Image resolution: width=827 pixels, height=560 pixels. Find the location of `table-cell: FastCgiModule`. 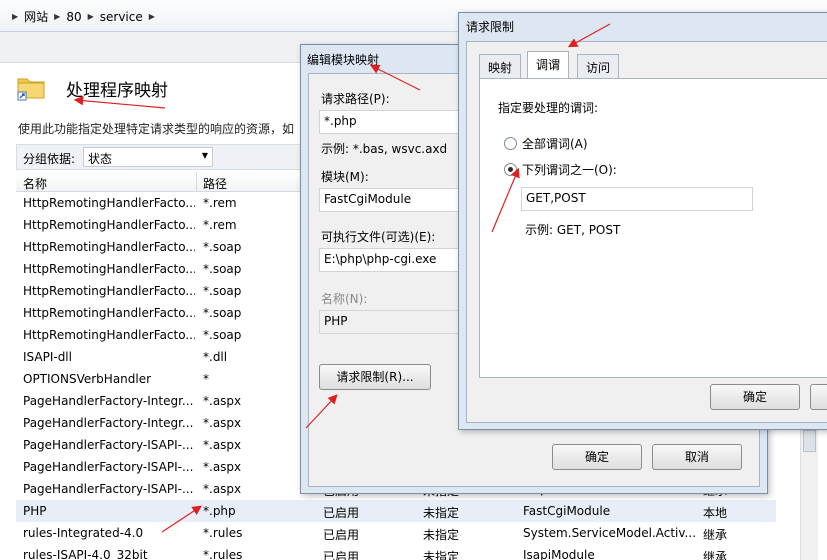

table-cell: FastCgiModule is located at coordinates (567, 511).